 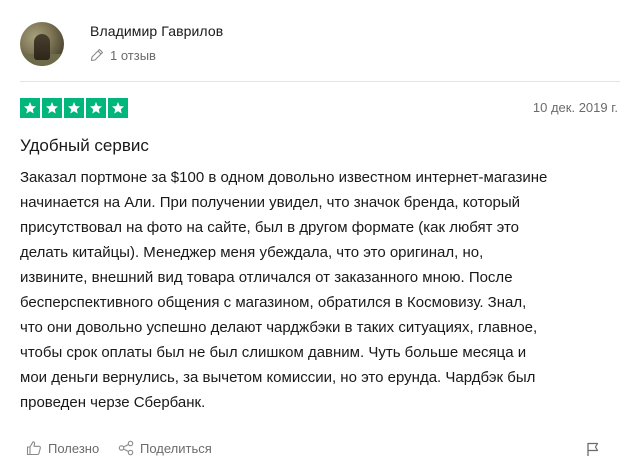 What do you see at coordinates (97, 55) in the screenshot?
I see `pencil-icon` at bounding box center [97, 55].